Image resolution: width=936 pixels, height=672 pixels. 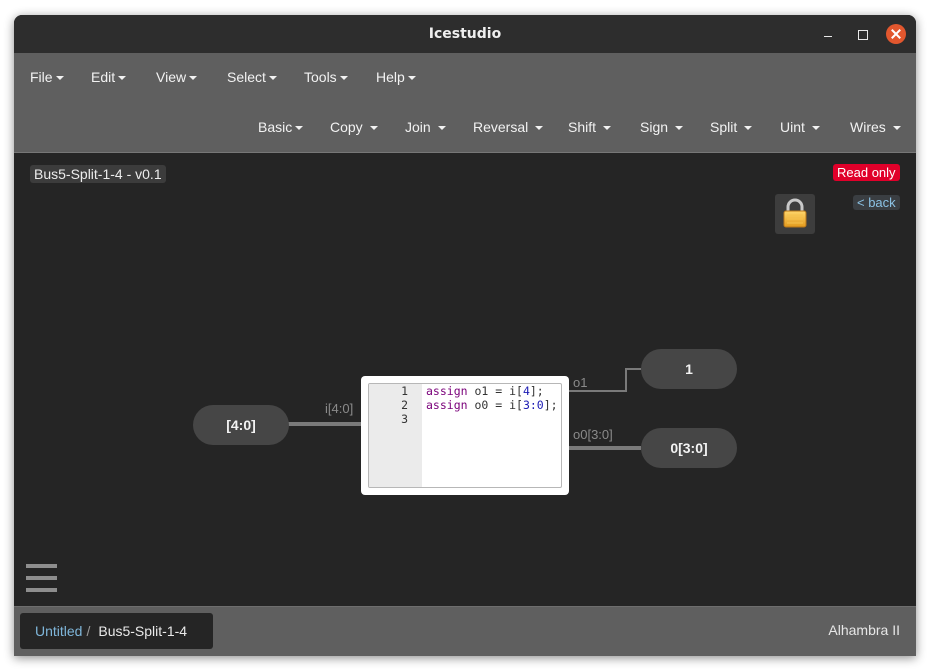 I want to click on collection-shift: Shift, so click(x=589, y=127).